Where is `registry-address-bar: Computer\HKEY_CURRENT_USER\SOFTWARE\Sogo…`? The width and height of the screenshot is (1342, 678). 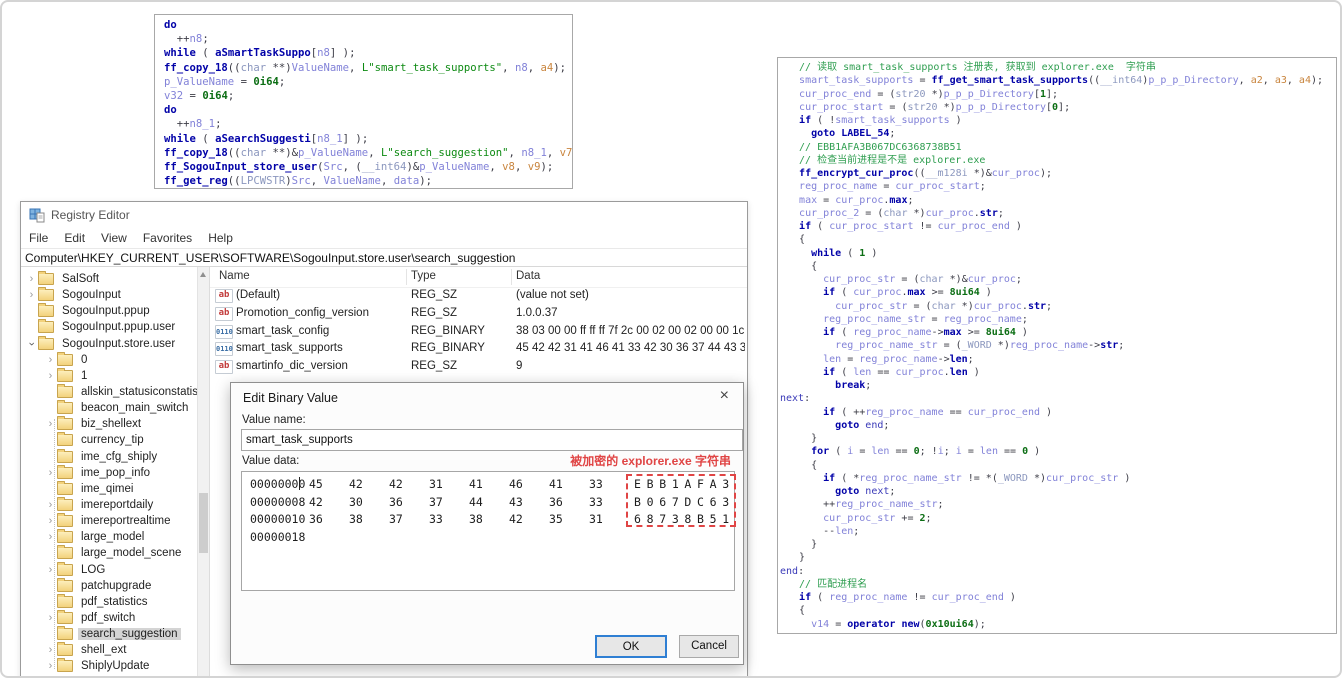
registry-address-bar: Computer\HKEY_CURRENT_USER\SOFTWARE\Sogo… is located at coordinates (384, 258).